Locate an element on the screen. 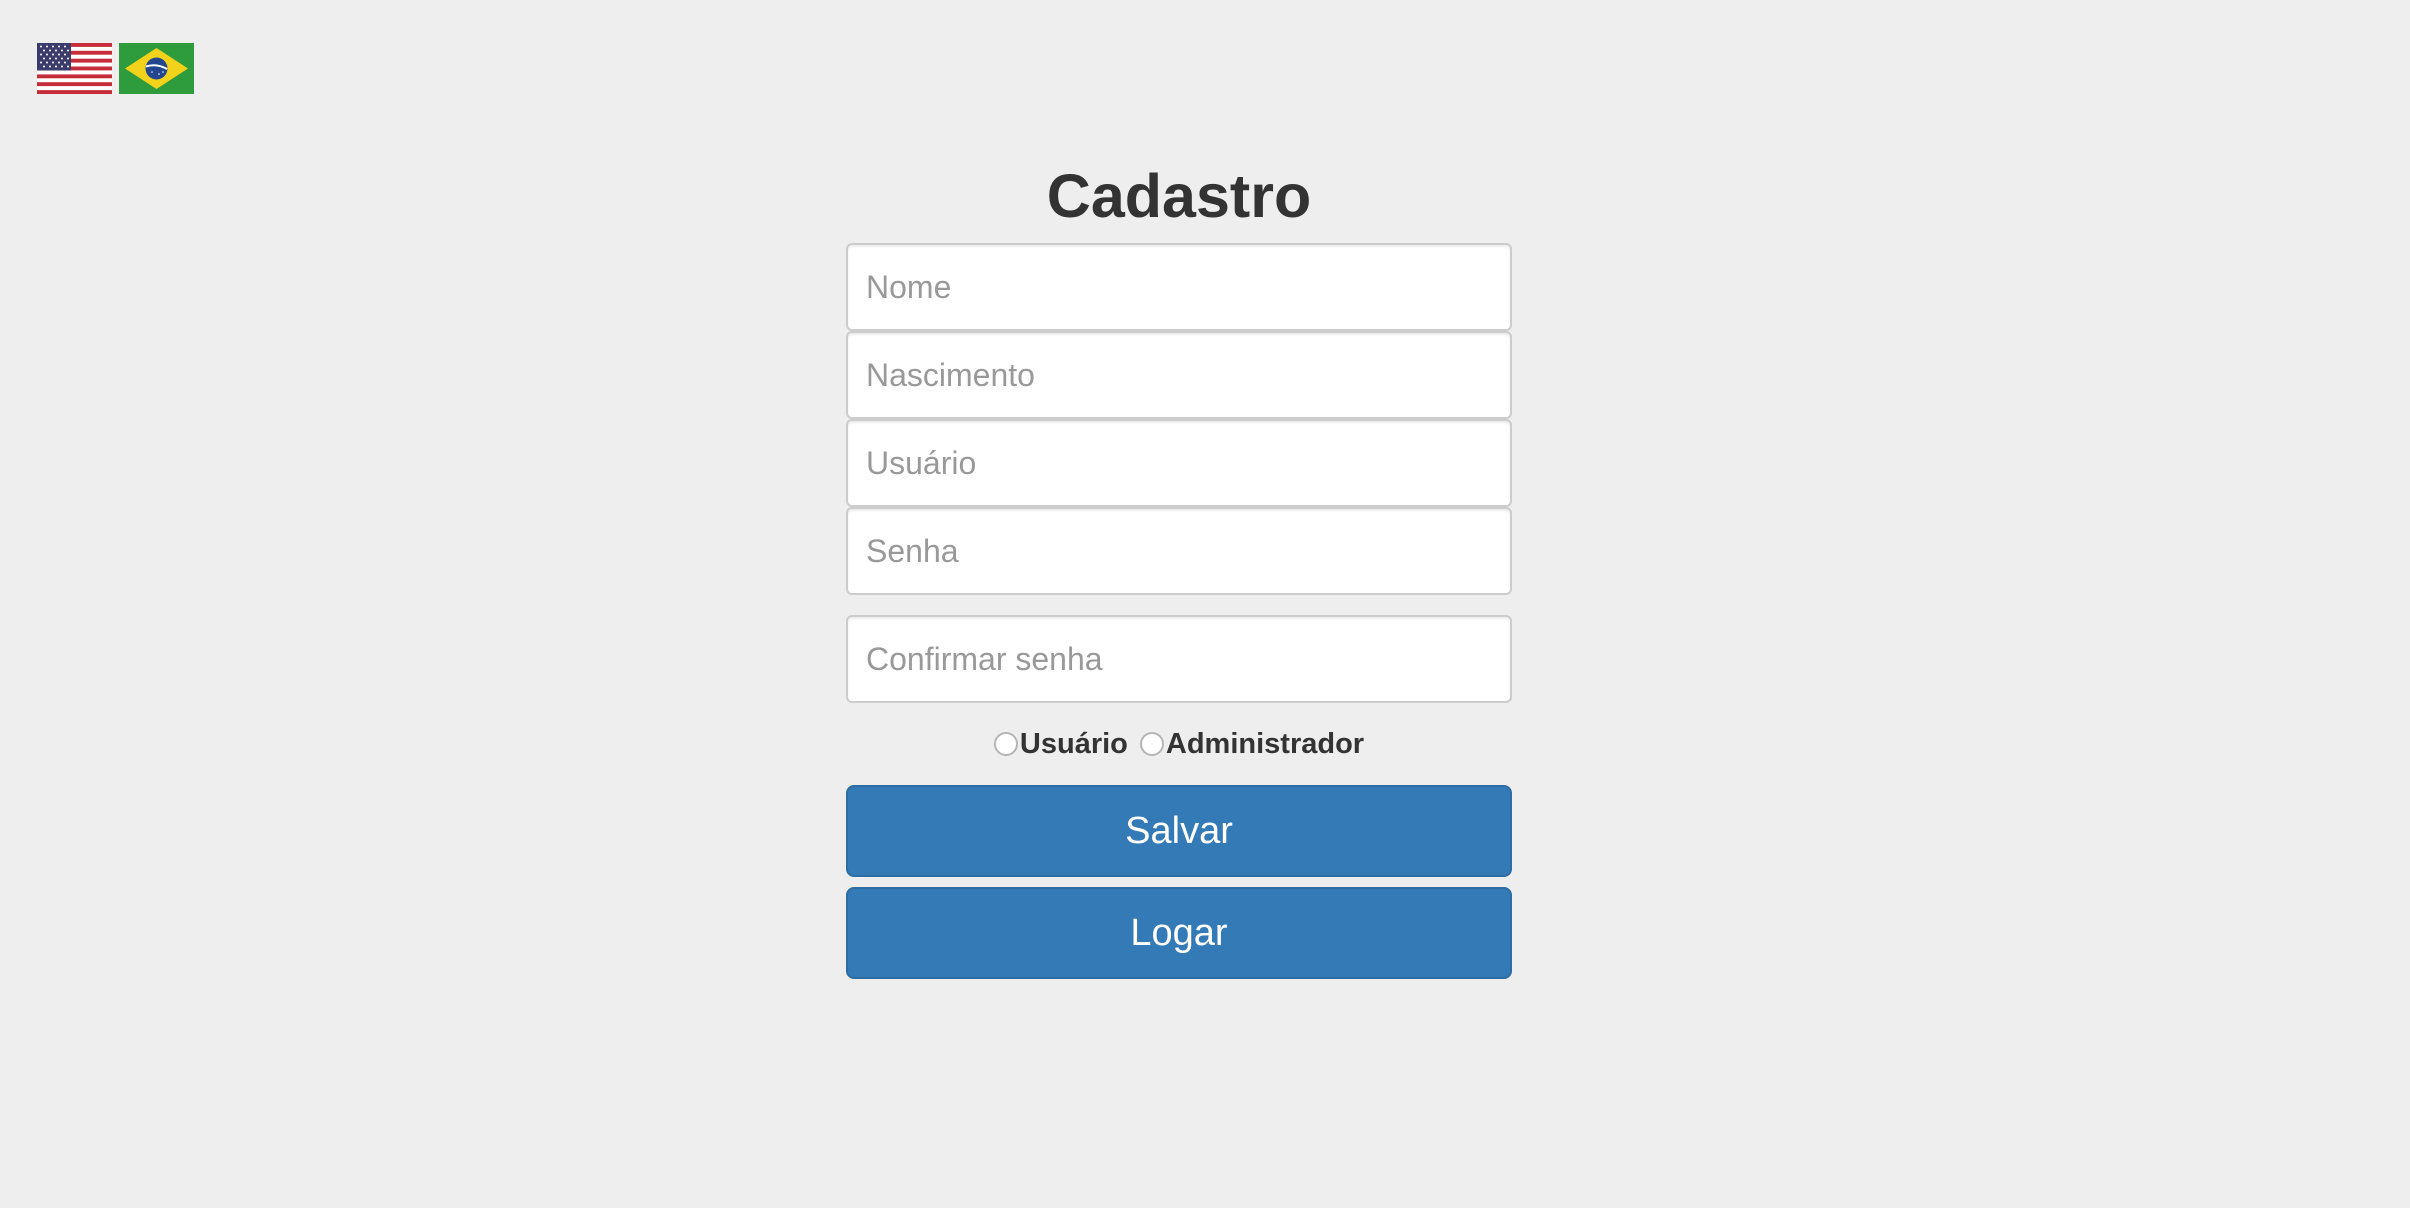 The image size is (2410, 1210). senha-input is located at coordinates (1179, 551).